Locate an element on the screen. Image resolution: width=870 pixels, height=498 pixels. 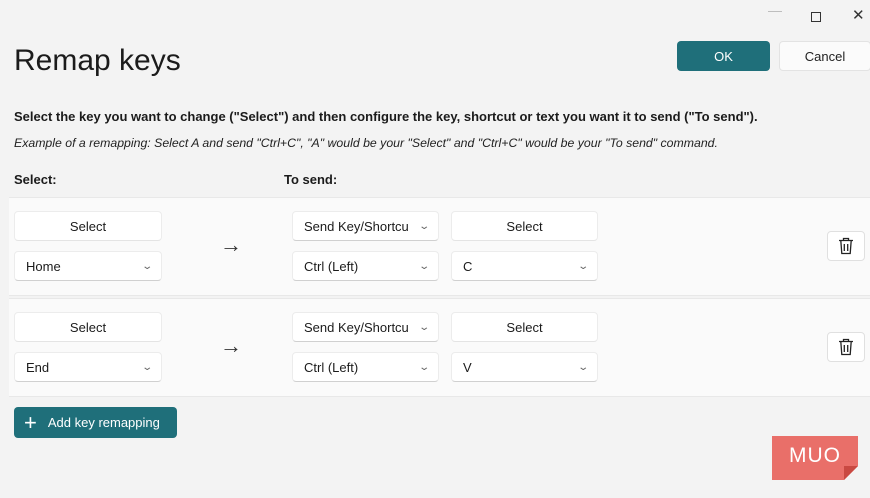
maximize-icon is located at coordinates (816, 17).